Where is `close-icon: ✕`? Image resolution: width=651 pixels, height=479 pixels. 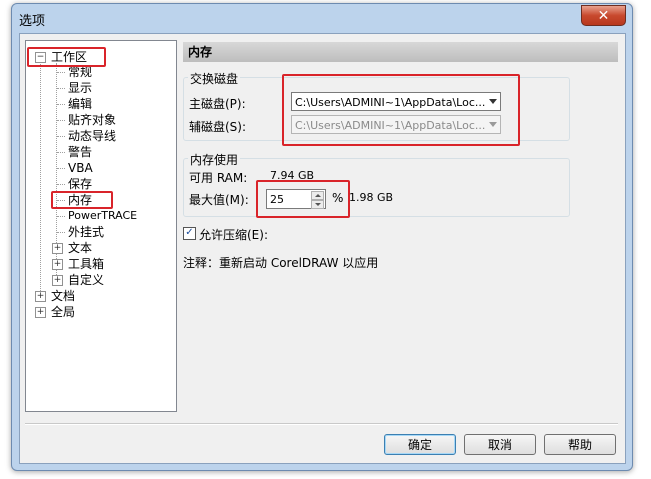 close-icon: ✕ is located at coordinates (603, 15).